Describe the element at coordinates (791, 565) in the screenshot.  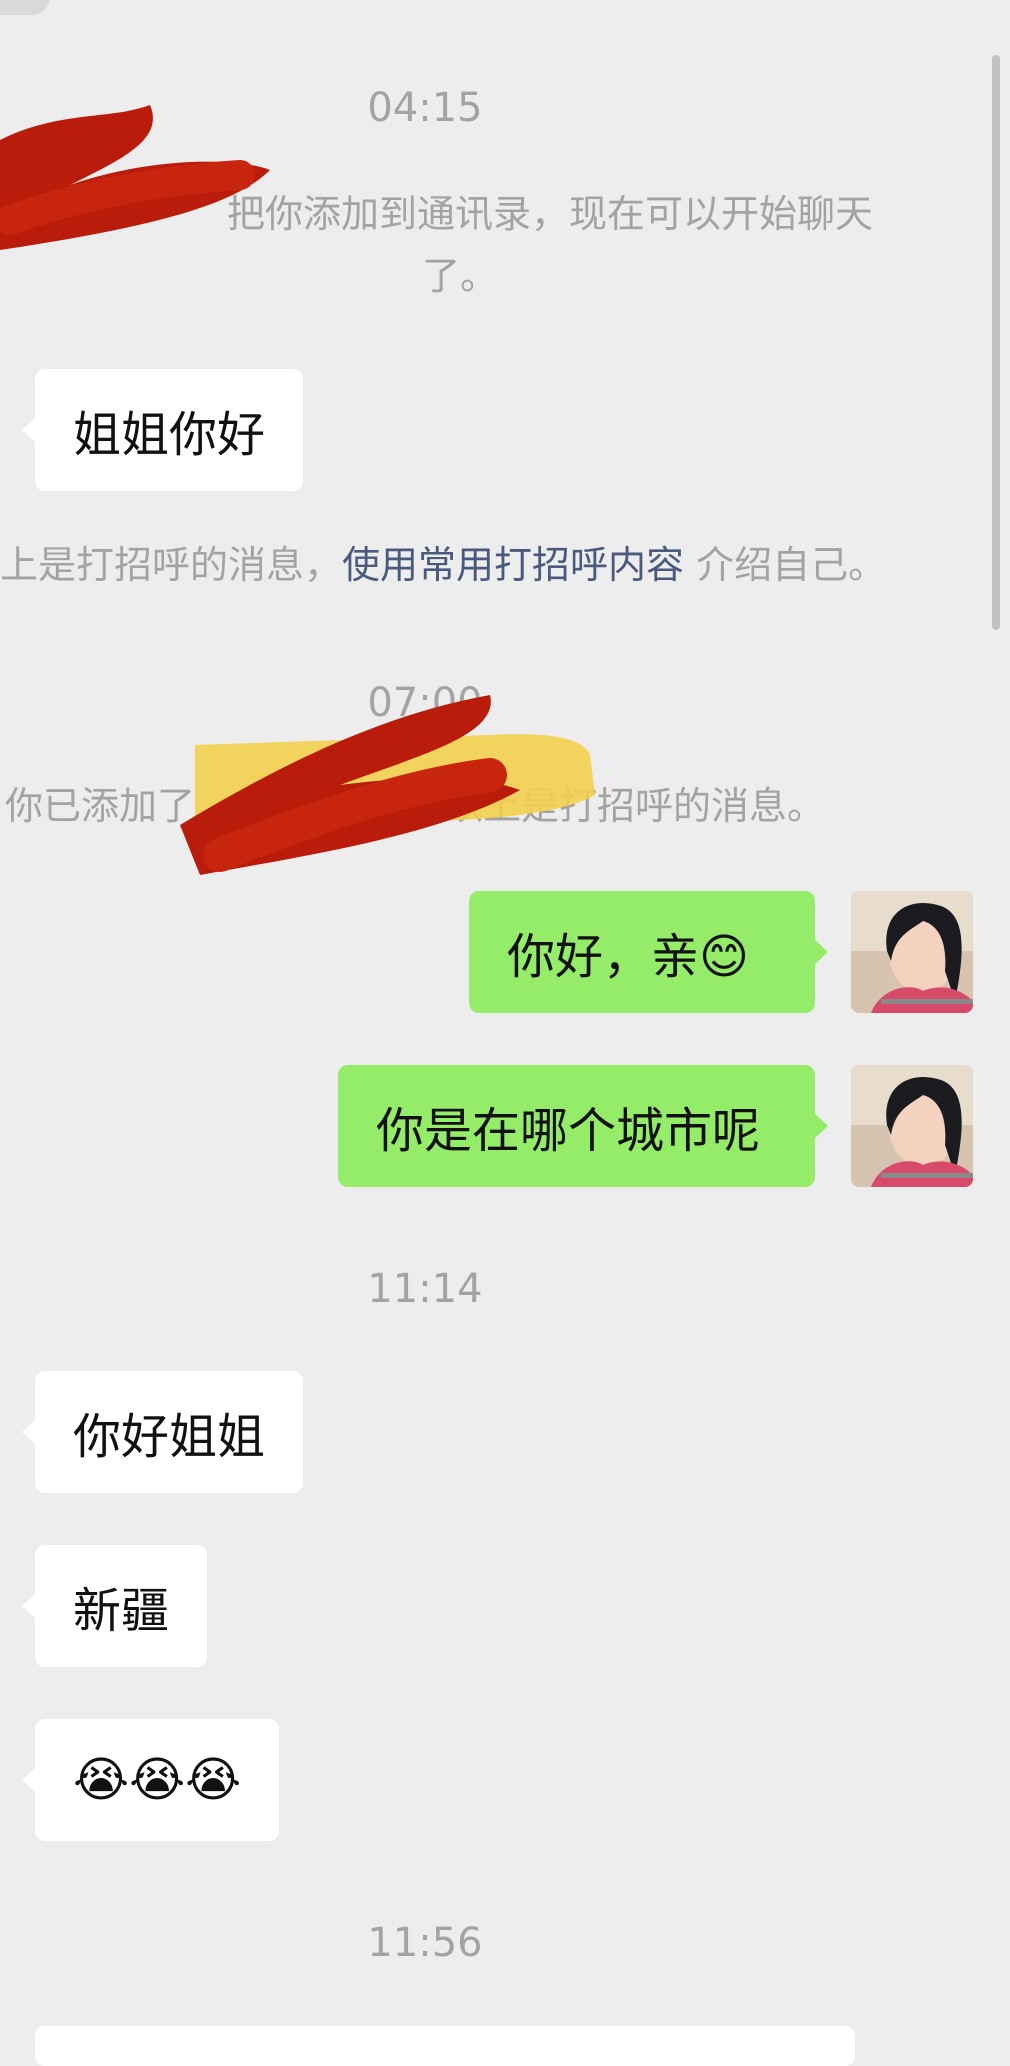
I see `system-message-suffix: 介绍自己。` at that location.